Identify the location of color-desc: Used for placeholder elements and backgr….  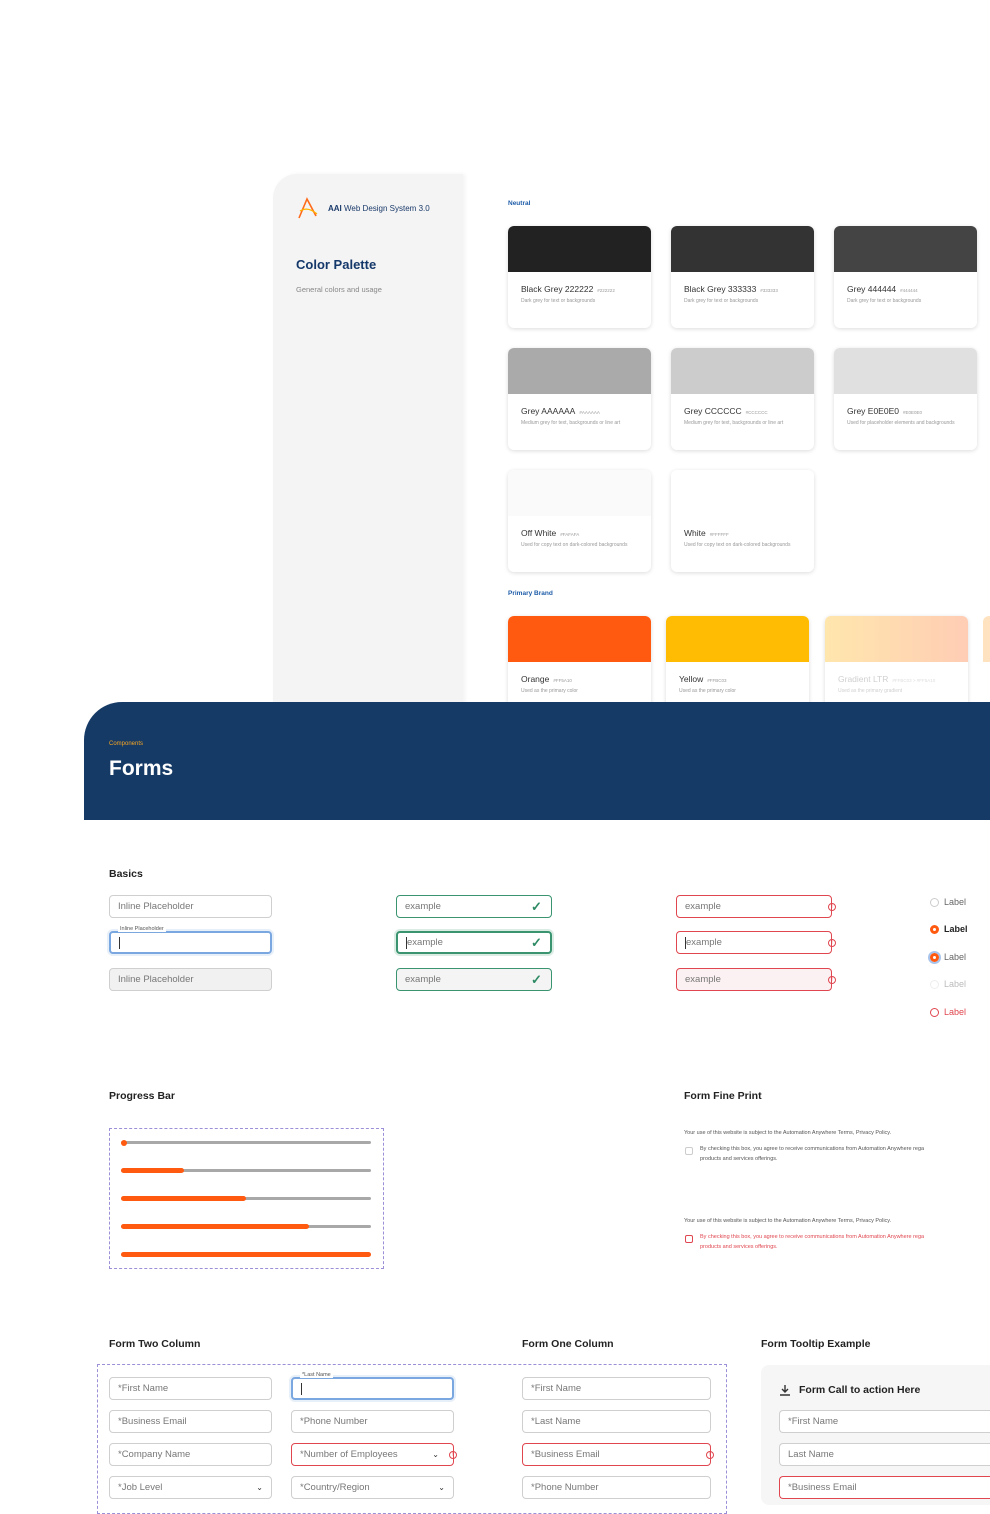
(901, 423).